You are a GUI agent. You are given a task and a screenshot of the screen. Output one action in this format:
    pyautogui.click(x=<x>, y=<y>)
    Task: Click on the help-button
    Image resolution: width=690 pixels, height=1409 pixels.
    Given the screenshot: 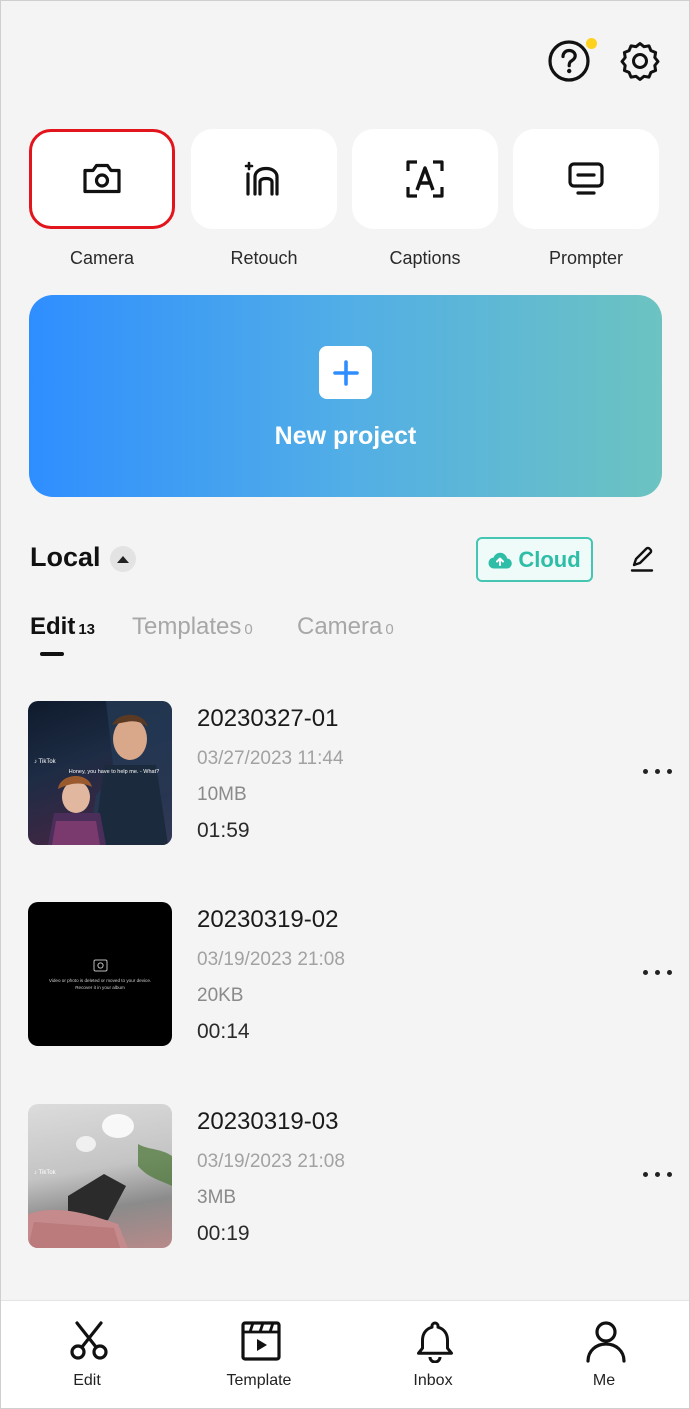 What is the action you would take?
    pyautogui.click(x=569, y=61)
    